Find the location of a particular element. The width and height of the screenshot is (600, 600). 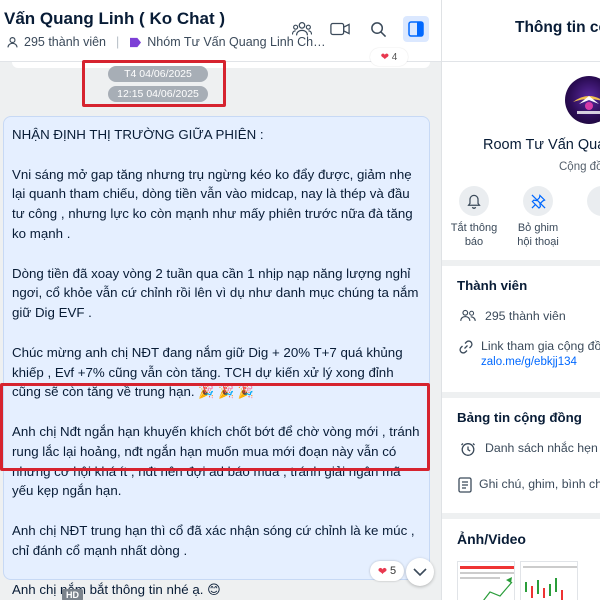

tag-icon is located at coordinates (135, 42).